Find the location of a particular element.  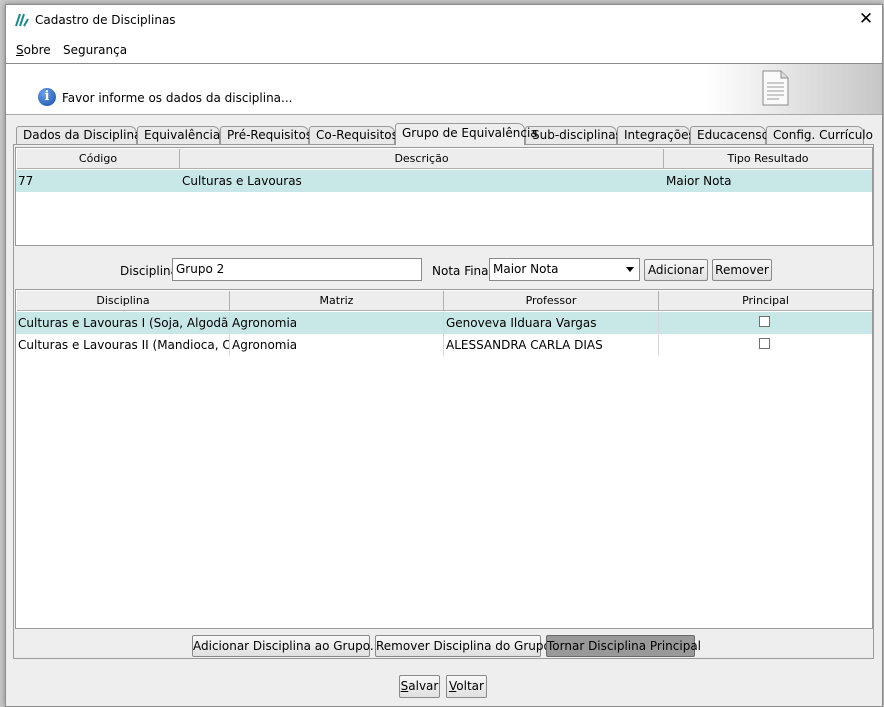

disciplina-label: Disciplina is located at coordinates (149, 271).